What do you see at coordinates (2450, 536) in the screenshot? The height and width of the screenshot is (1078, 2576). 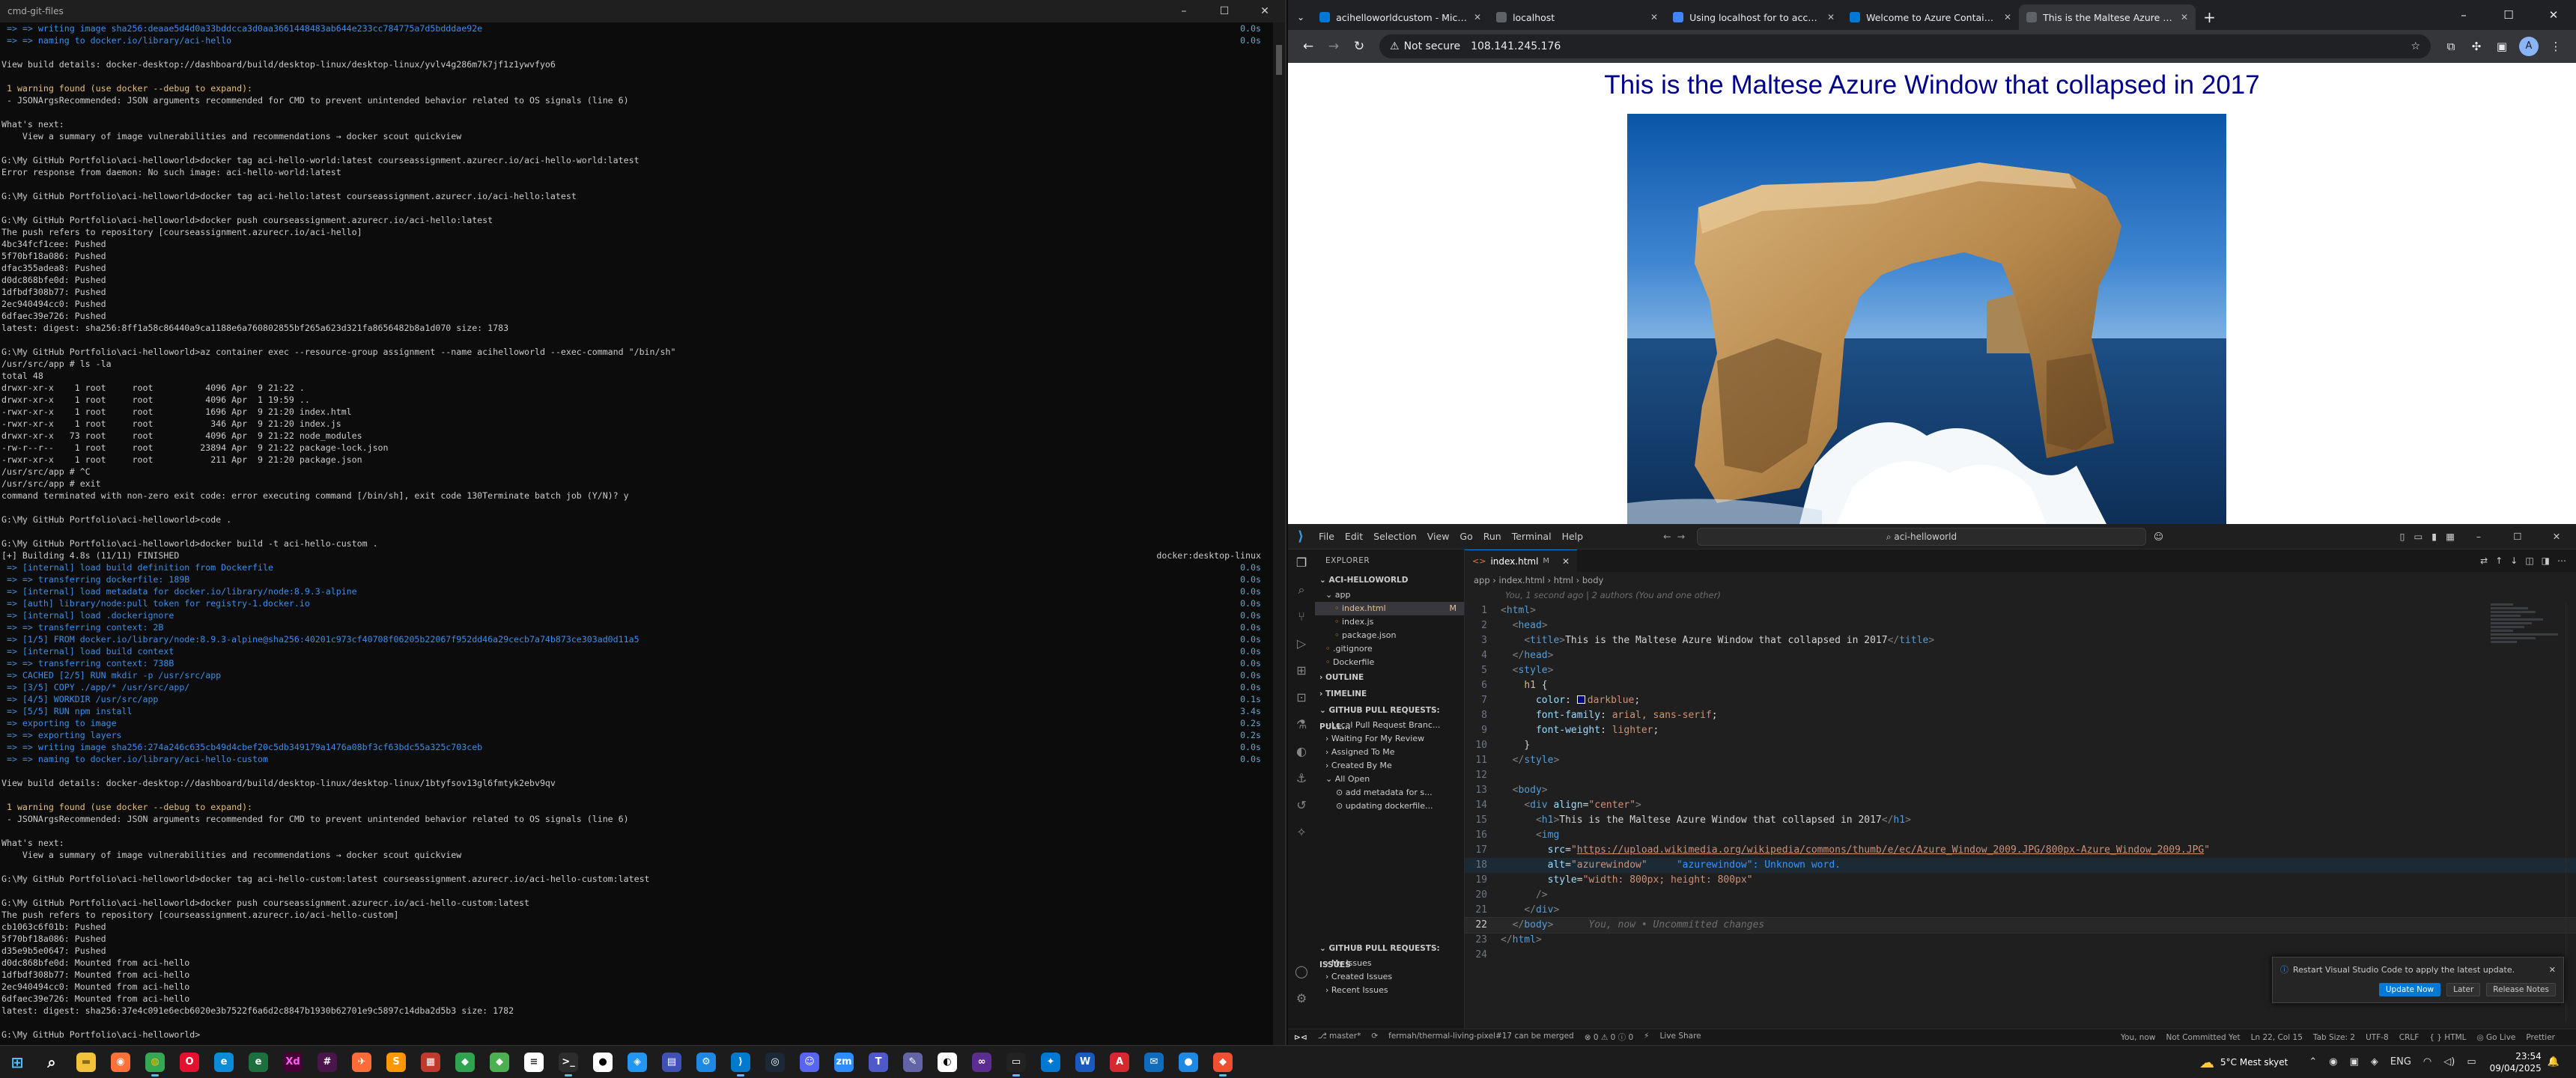 I see `layout-grid-icon: ▦` at bounding box center [2450, 536].